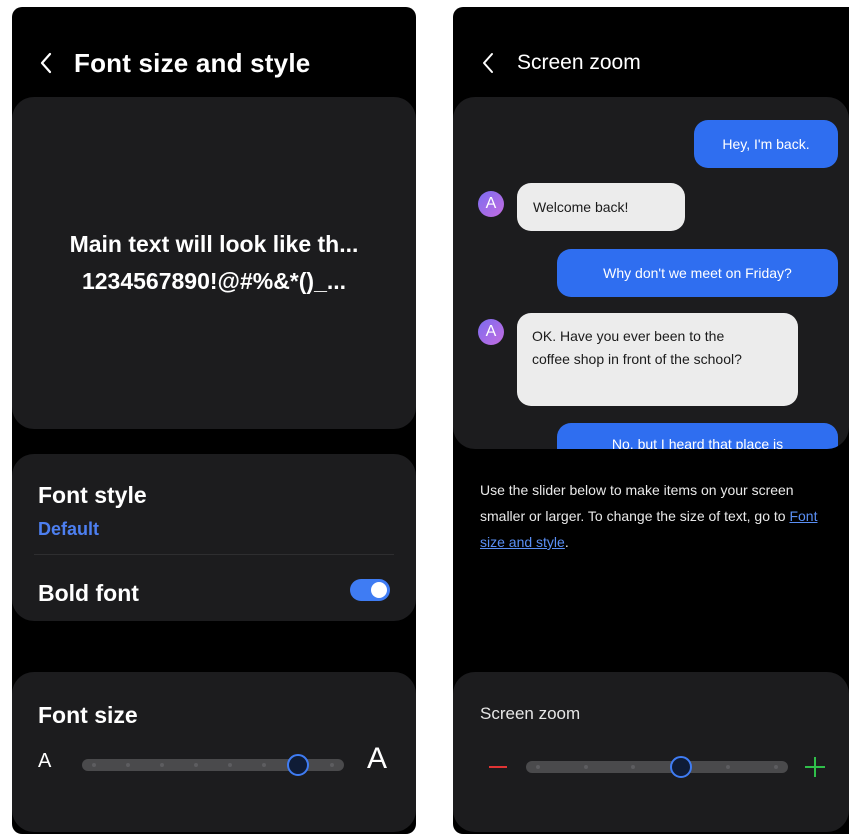 This screenshot has width=849, height=834. I want to click on screen-zoom-slider, so click(657, 767).